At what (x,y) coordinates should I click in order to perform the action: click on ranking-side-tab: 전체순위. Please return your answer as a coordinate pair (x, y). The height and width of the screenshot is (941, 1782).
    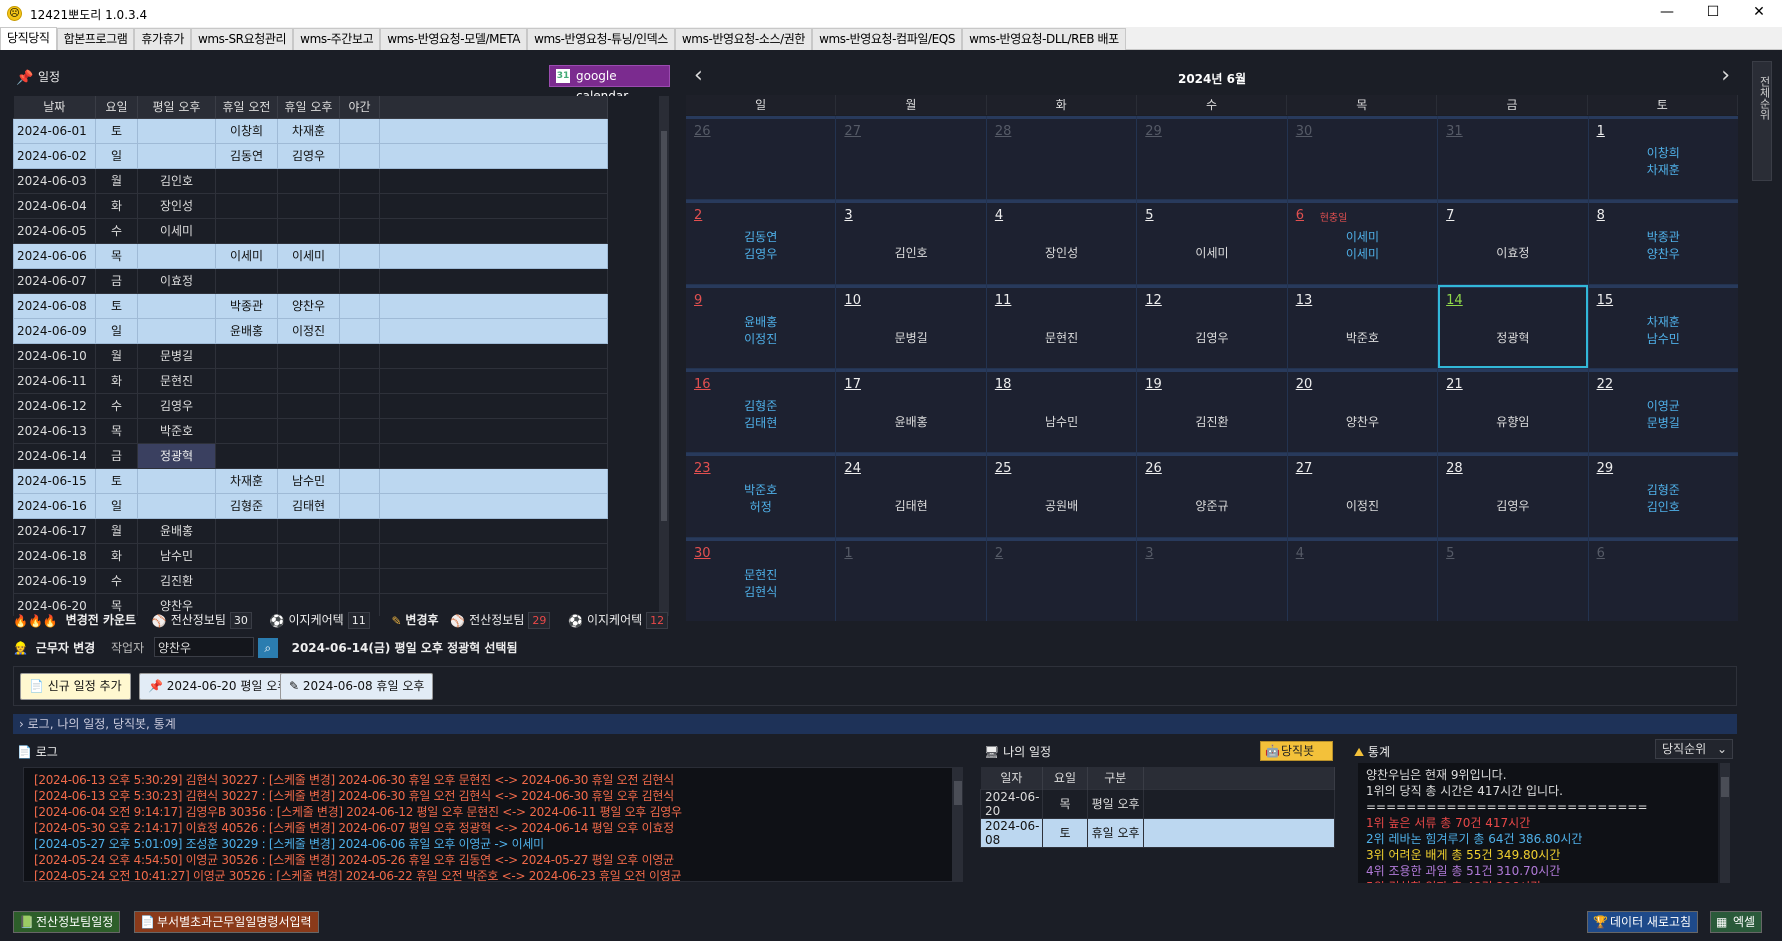
    Looking at the image, I should click on (1762, 121).